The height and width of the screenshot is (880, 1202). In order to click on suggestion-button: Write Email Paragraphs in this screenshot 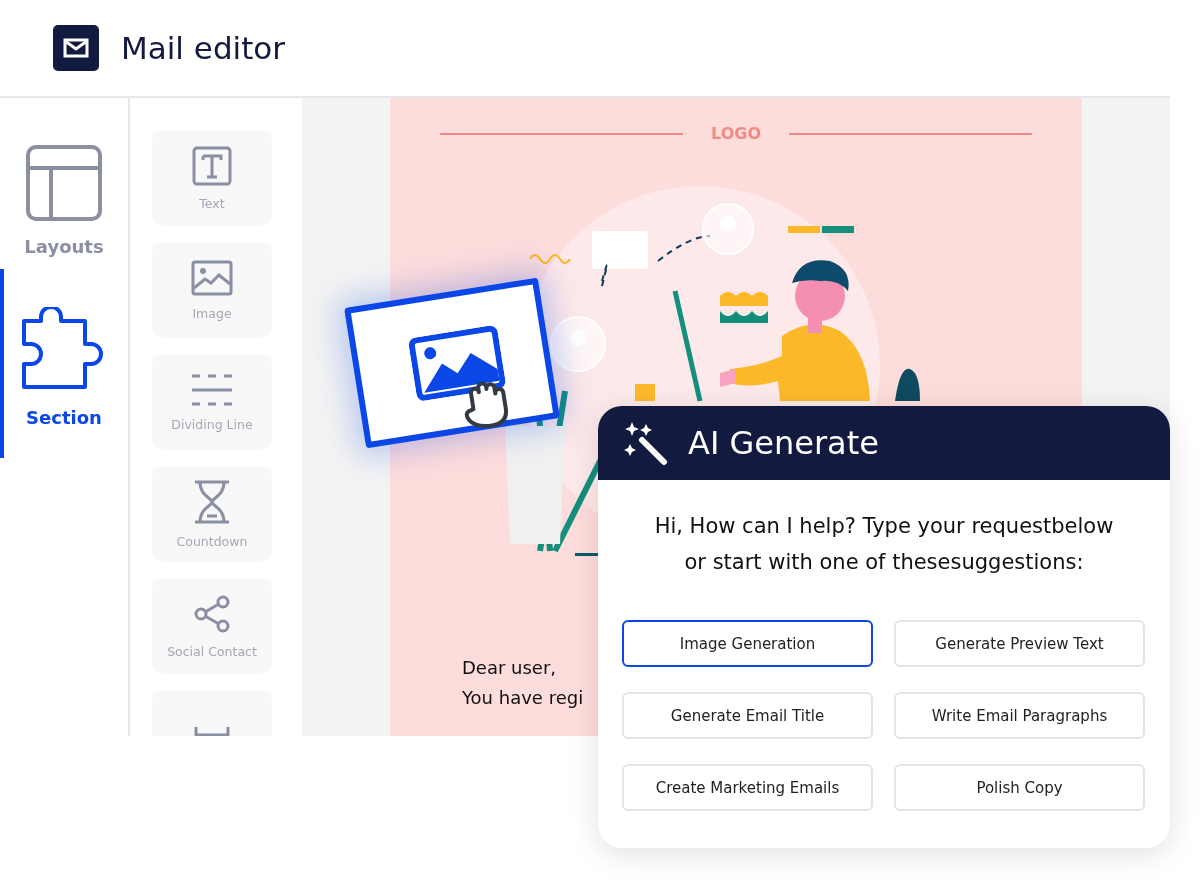, I will do `click(1019, 715)`.